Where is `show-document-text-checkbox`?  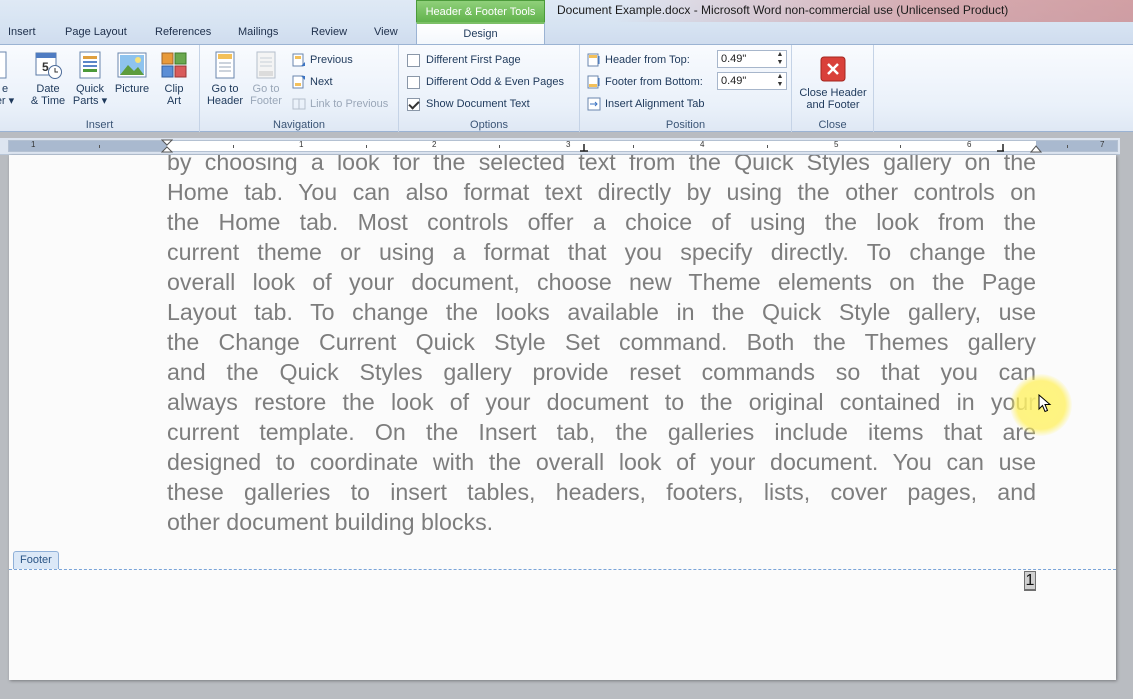 show-document-text-checkbox is located at coordinates (413, 104).